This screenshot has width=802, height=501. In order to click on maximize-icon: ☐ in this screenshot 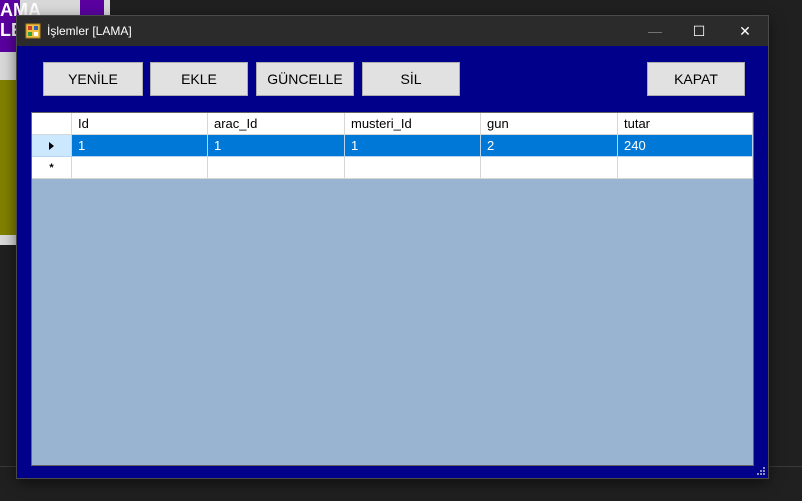, I will do `click(699, 30)`.